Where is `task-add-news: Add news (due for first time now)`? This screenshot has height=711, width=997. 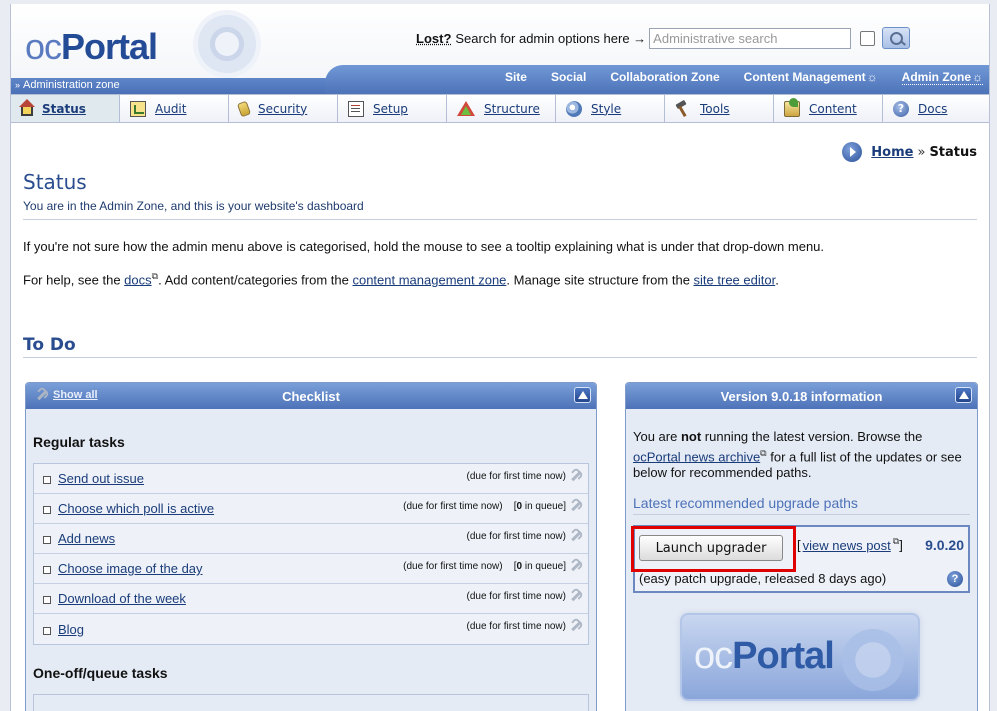
task-add-news: Add news (due for first time now) is located at coordinates (311, 539).